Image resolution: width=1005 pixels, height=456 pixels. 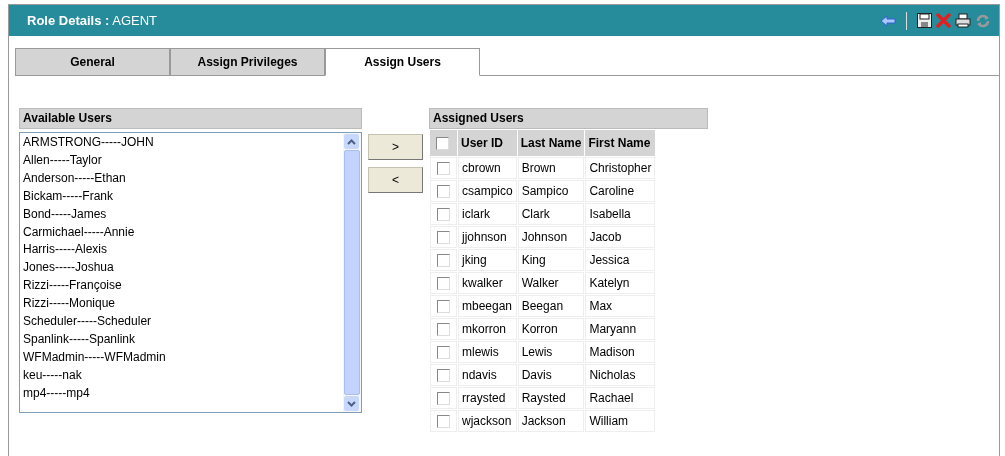 I want to click on transfer-button: <, so click(x=395, y=180).